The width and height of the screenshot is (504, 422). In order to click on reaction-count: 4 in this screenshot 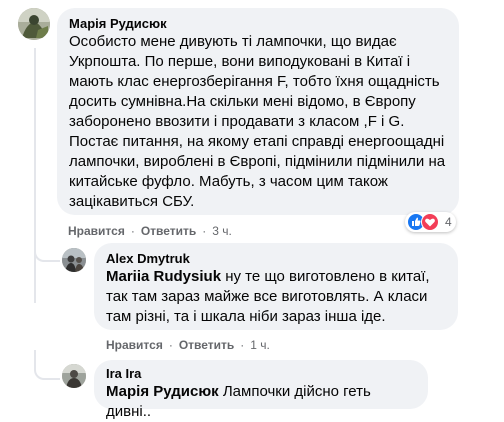, I will do `click(448, 222)`.